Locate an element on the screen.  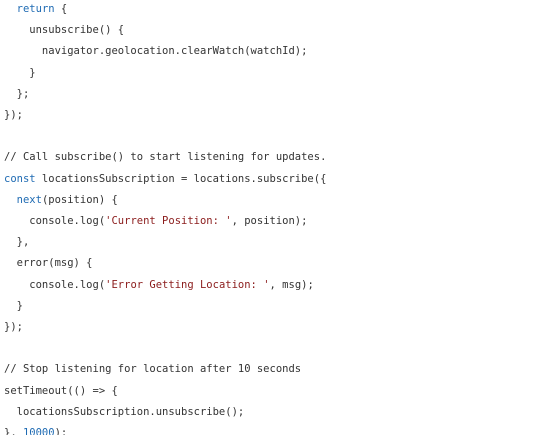
code-line: }, 10000); is located at coordinates (35, 430).